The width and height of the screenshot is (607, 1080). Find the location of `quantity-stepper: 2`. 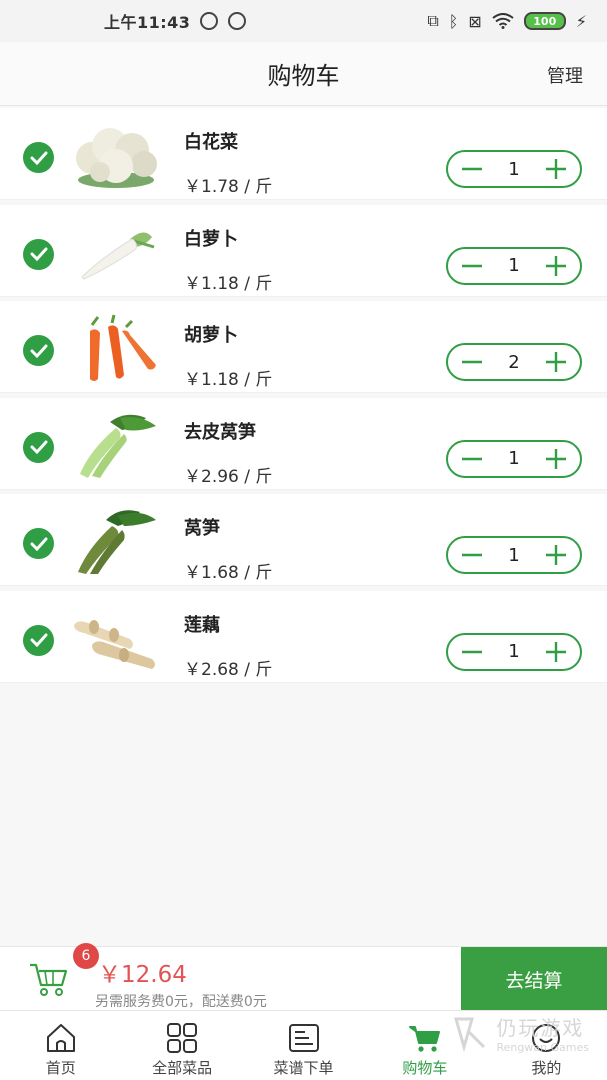

quantity-stepper: 2 is located at coordinates (514, 362).